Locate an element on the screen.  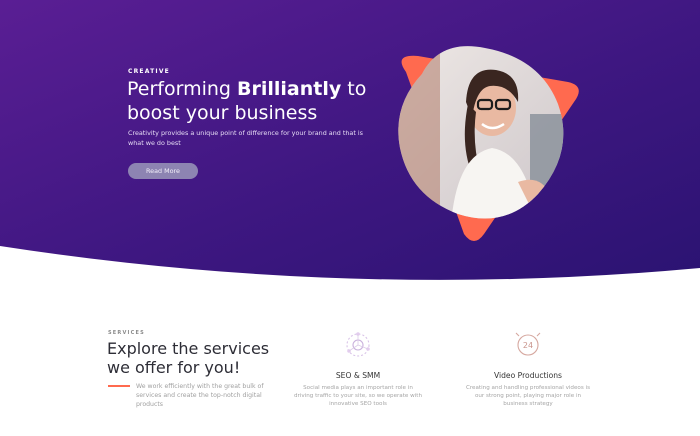
seo-icon is located at coordinates (358, 344).